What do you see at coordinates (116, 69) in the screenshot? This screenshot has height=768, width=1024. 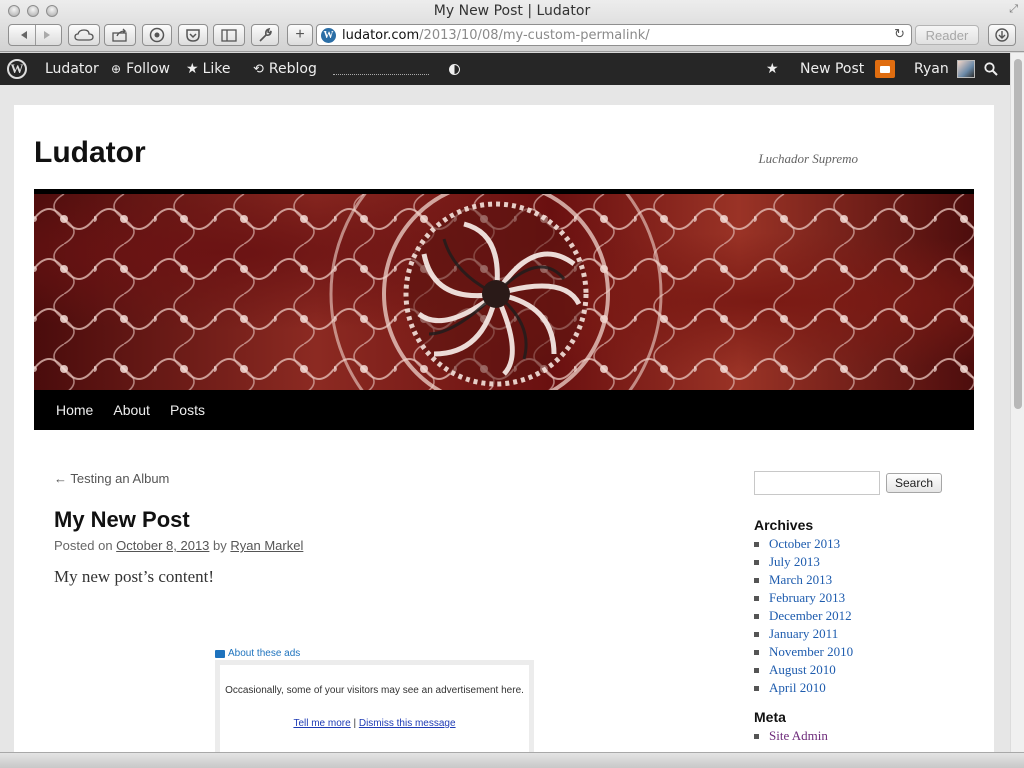 I see `plus-circle-icon: ⊕` at bounding box center [116, 69].